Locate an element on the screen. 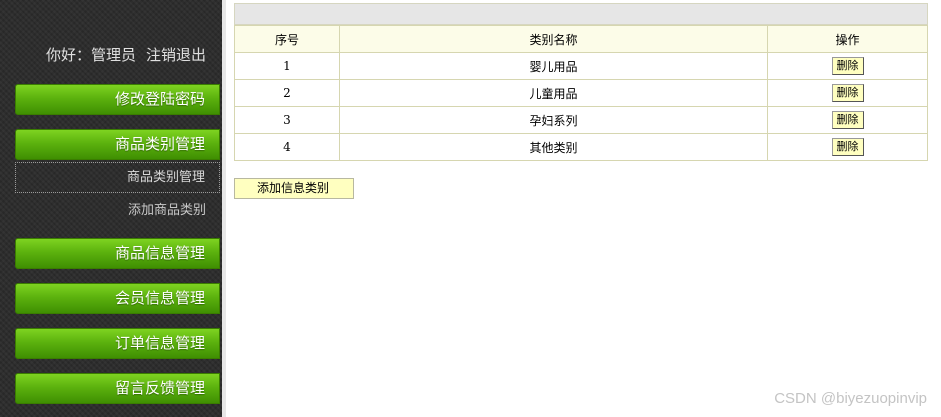 Image resolution: width=941 pixels, height=417 pixels. header-index: 序号 is located at coordinates (287, 39).